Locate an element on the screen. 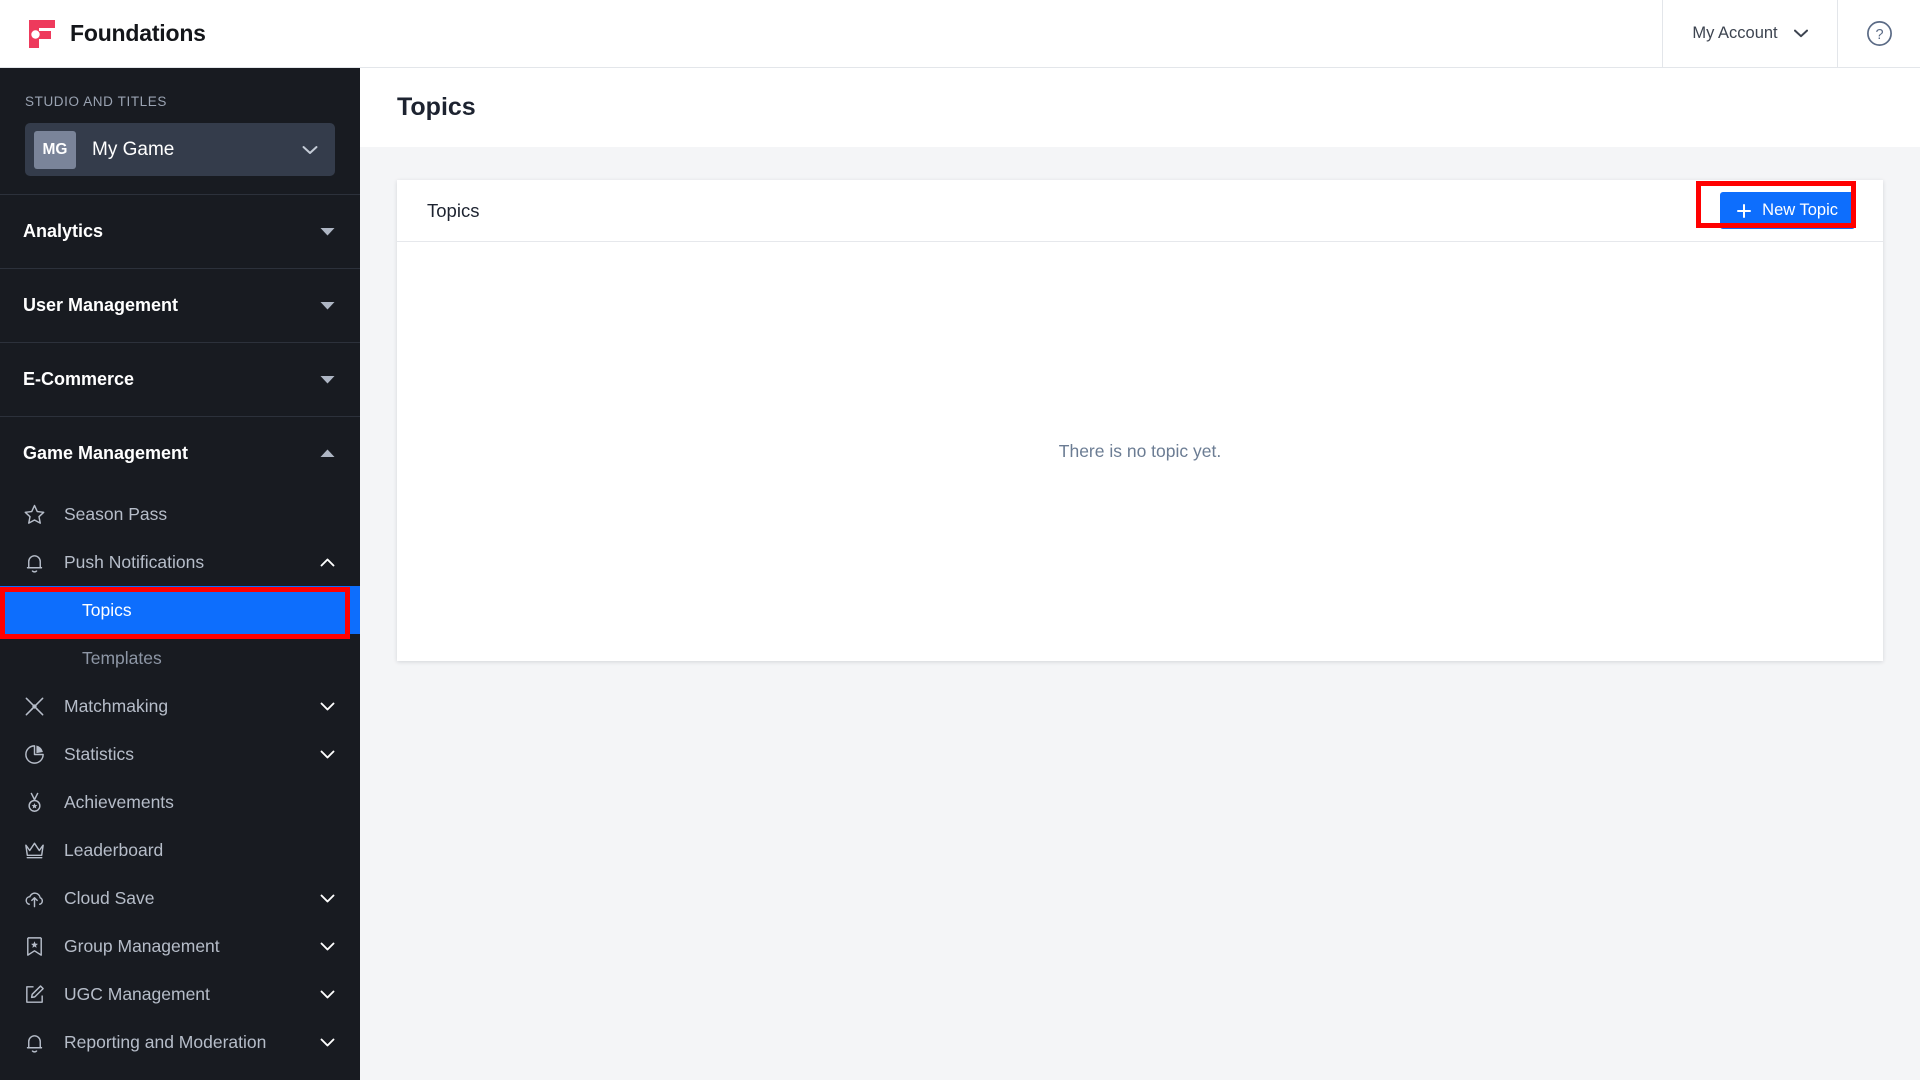 The height and width of the screenshot is (1080, 1920). sidebar-item-leaderboard: Leaderboard is located at coordinates (180, 850).